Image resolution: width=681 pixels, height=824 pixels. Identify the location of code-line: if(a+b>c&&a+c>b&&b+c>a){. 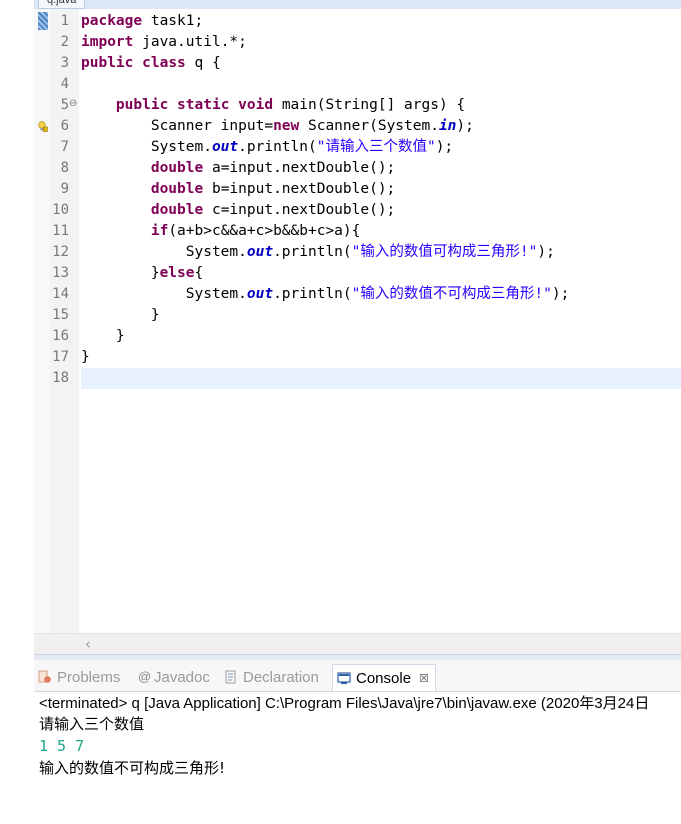
(221, 231).